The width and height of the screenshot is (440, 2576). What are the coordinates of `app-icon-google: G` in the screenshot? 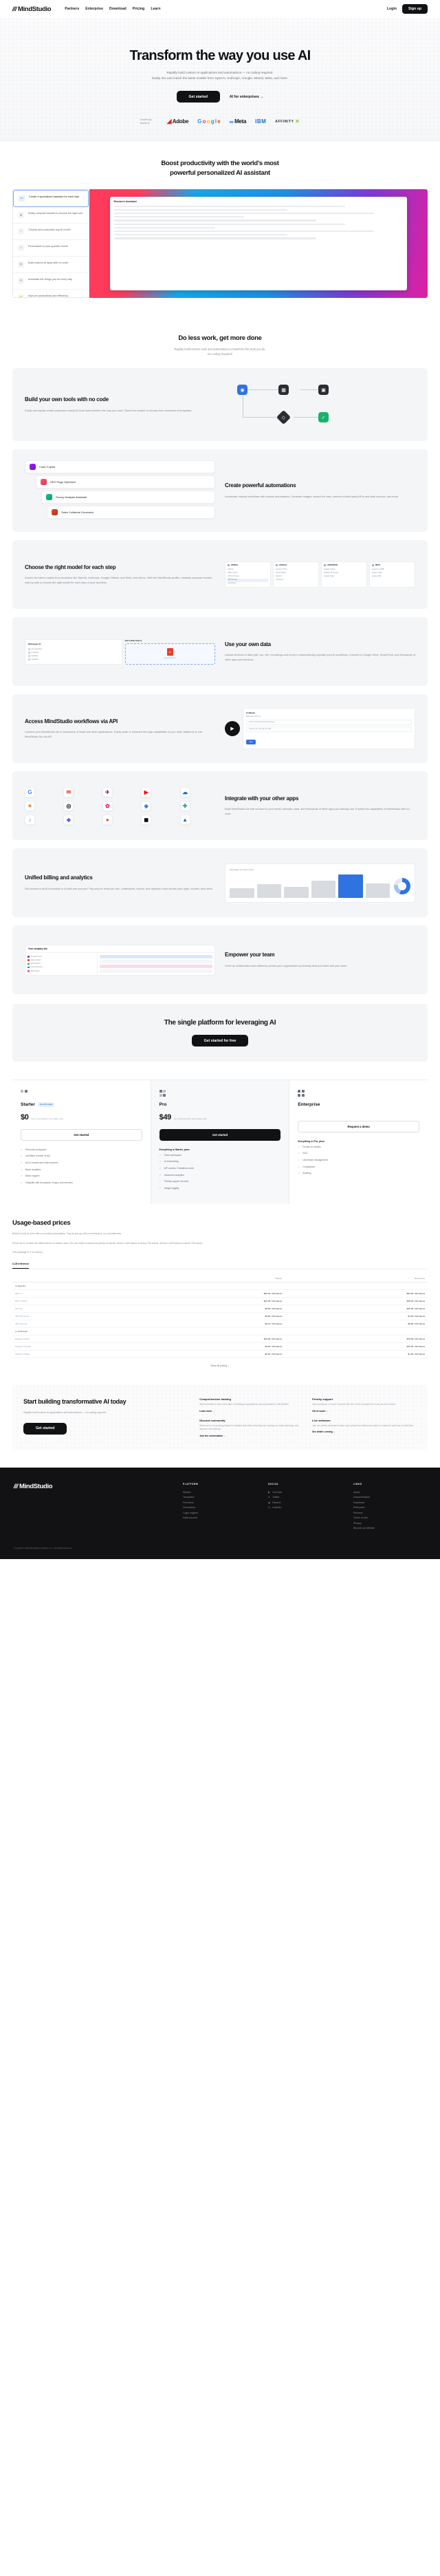 It's located at (30, 791).